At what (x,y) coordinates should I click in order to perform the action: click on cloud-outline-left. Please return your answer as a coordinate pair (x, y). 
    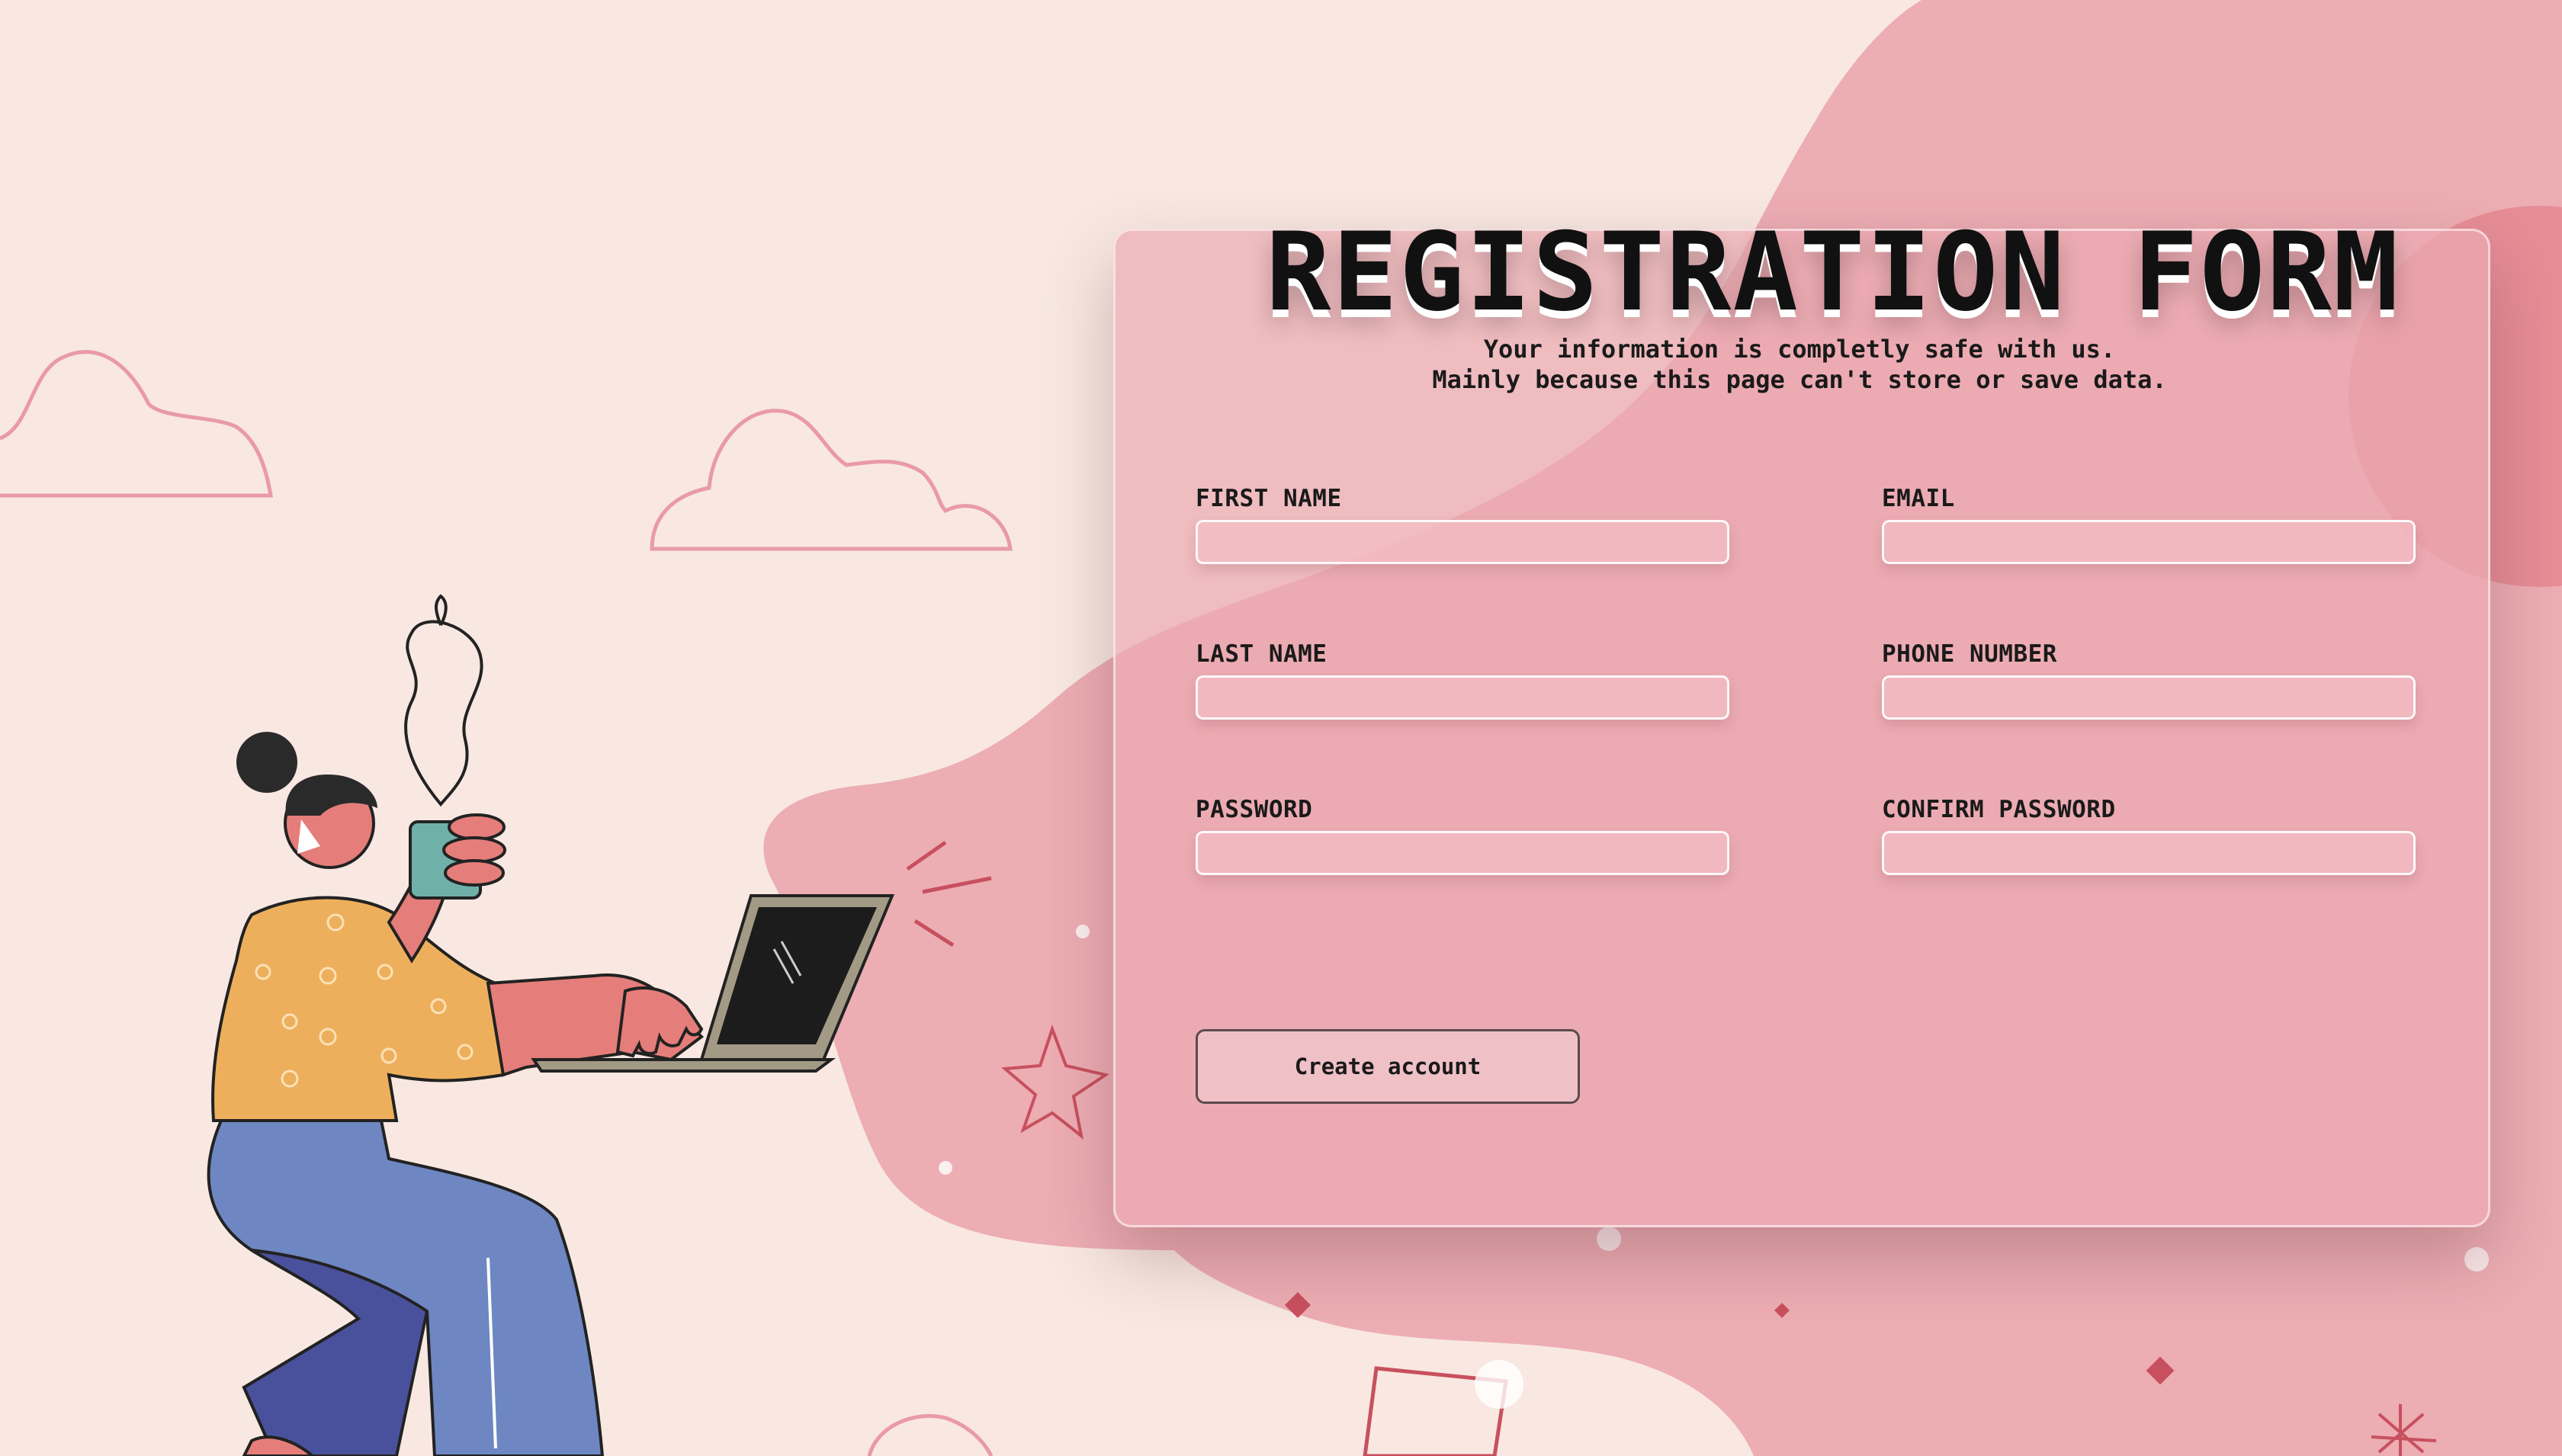
    Looking at the image, I should click on (136, 424).